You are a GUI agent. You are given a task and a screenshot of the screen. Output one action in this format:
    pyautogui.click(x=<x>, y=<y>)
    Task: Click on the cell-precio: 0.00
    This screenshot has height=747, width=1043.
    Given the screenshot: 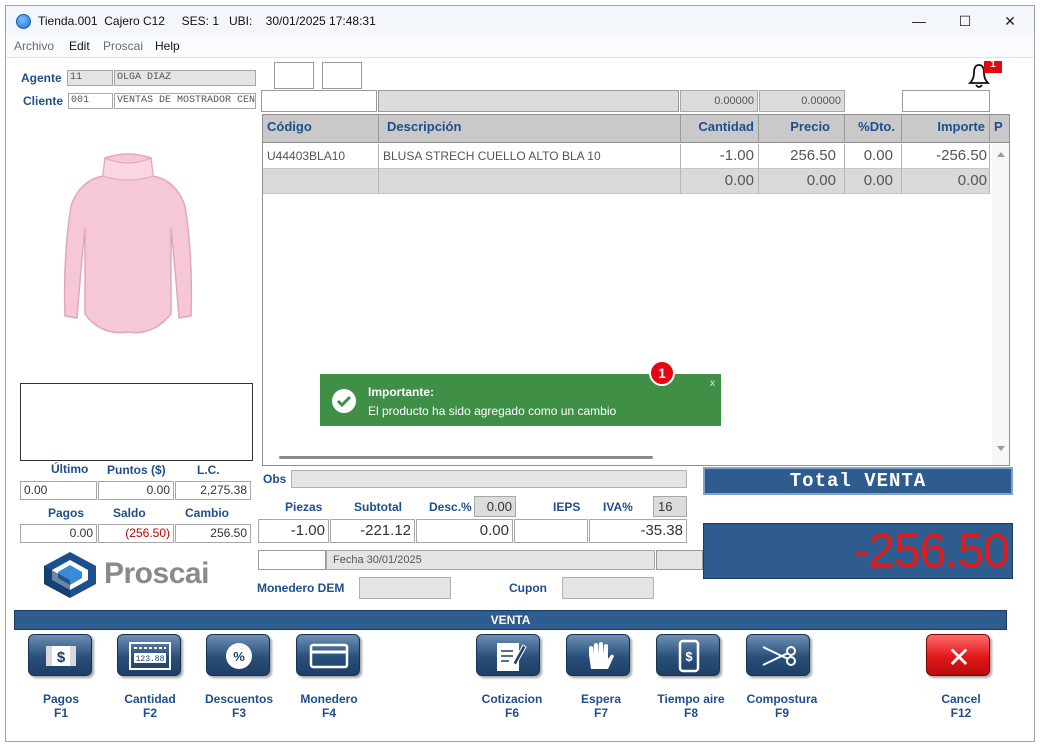 What is the action you would take?
    pyautogui.click(x=802, y=181)
    